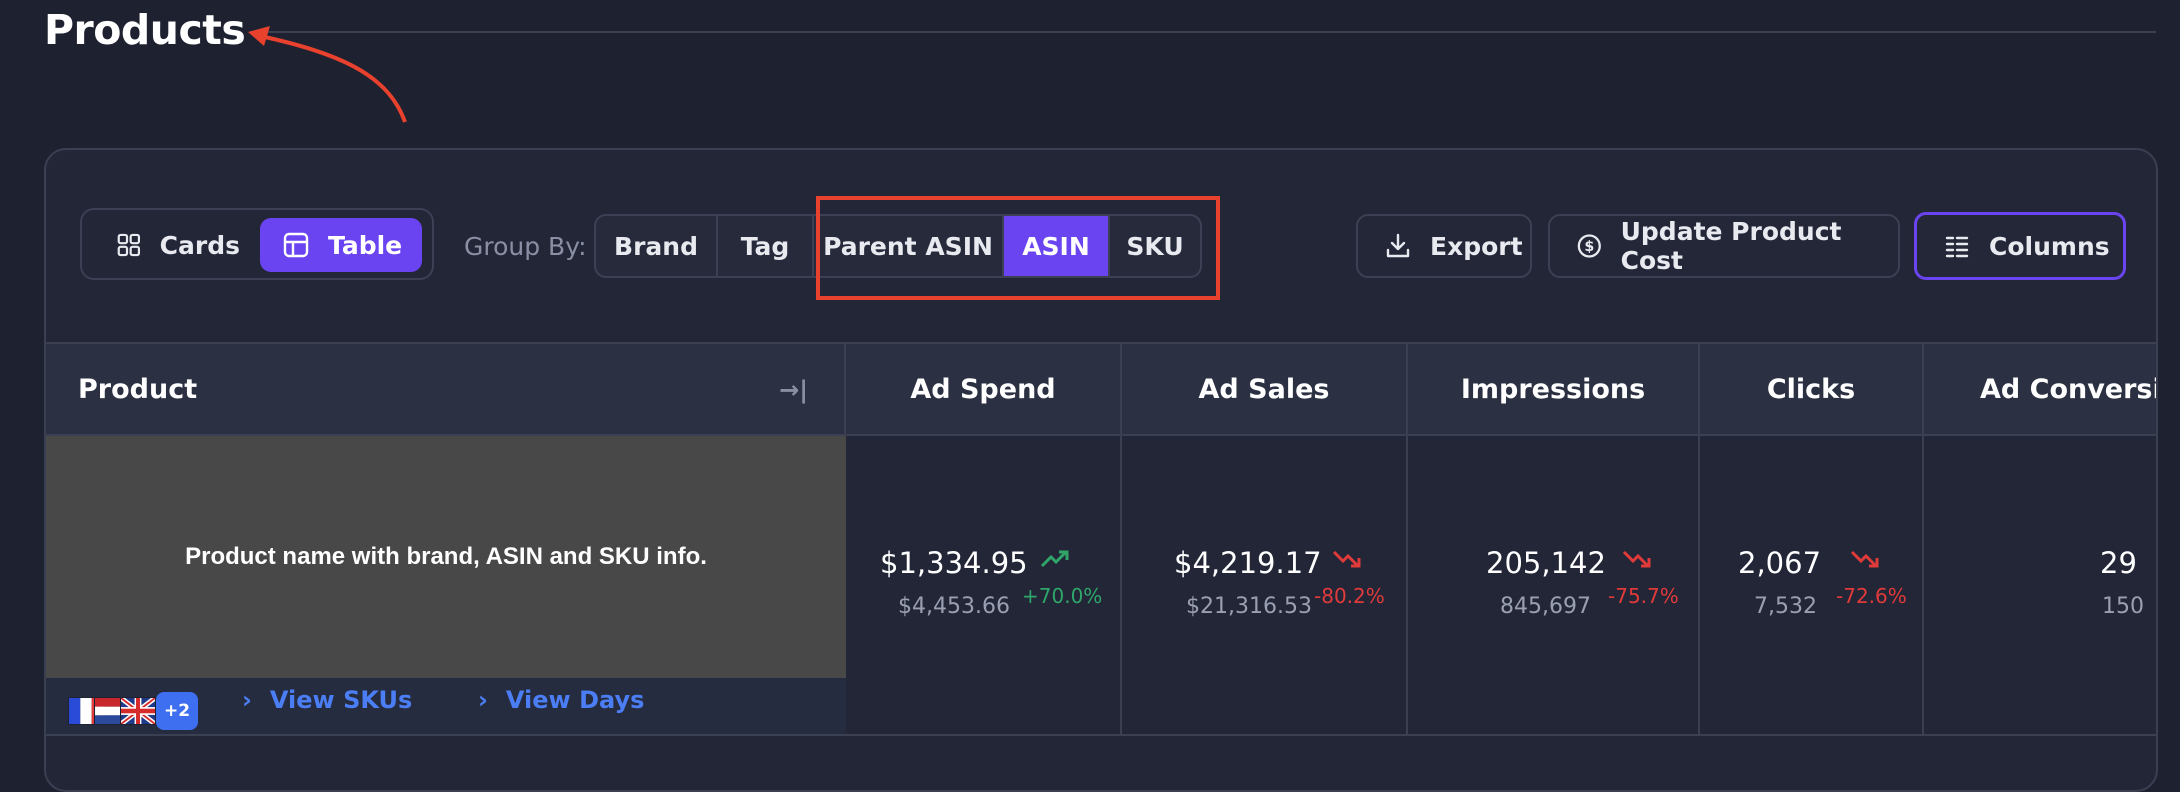 The width and height of the screenshot is (2180, 792). What do you see at coordinates (1265, 584) in the screenshot?
I see `ad-sales-cell: $4,219.17 $21,316.53 -80.2%` at bounding box center [1265, 584].